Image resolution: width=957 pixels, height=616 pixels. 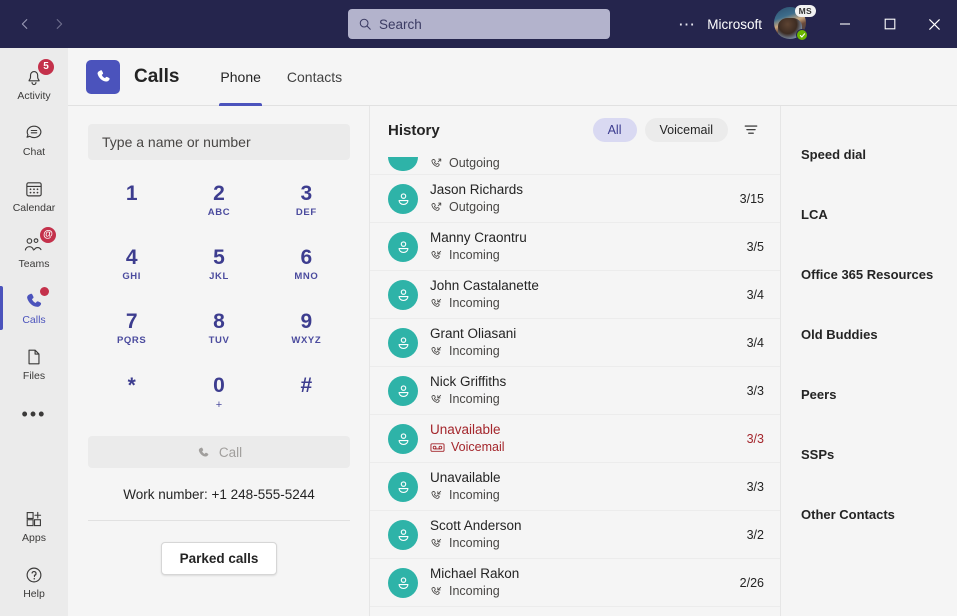 I want to click on table-row: Unavailable Voicemail 3/3, so click(x=575, y=439).